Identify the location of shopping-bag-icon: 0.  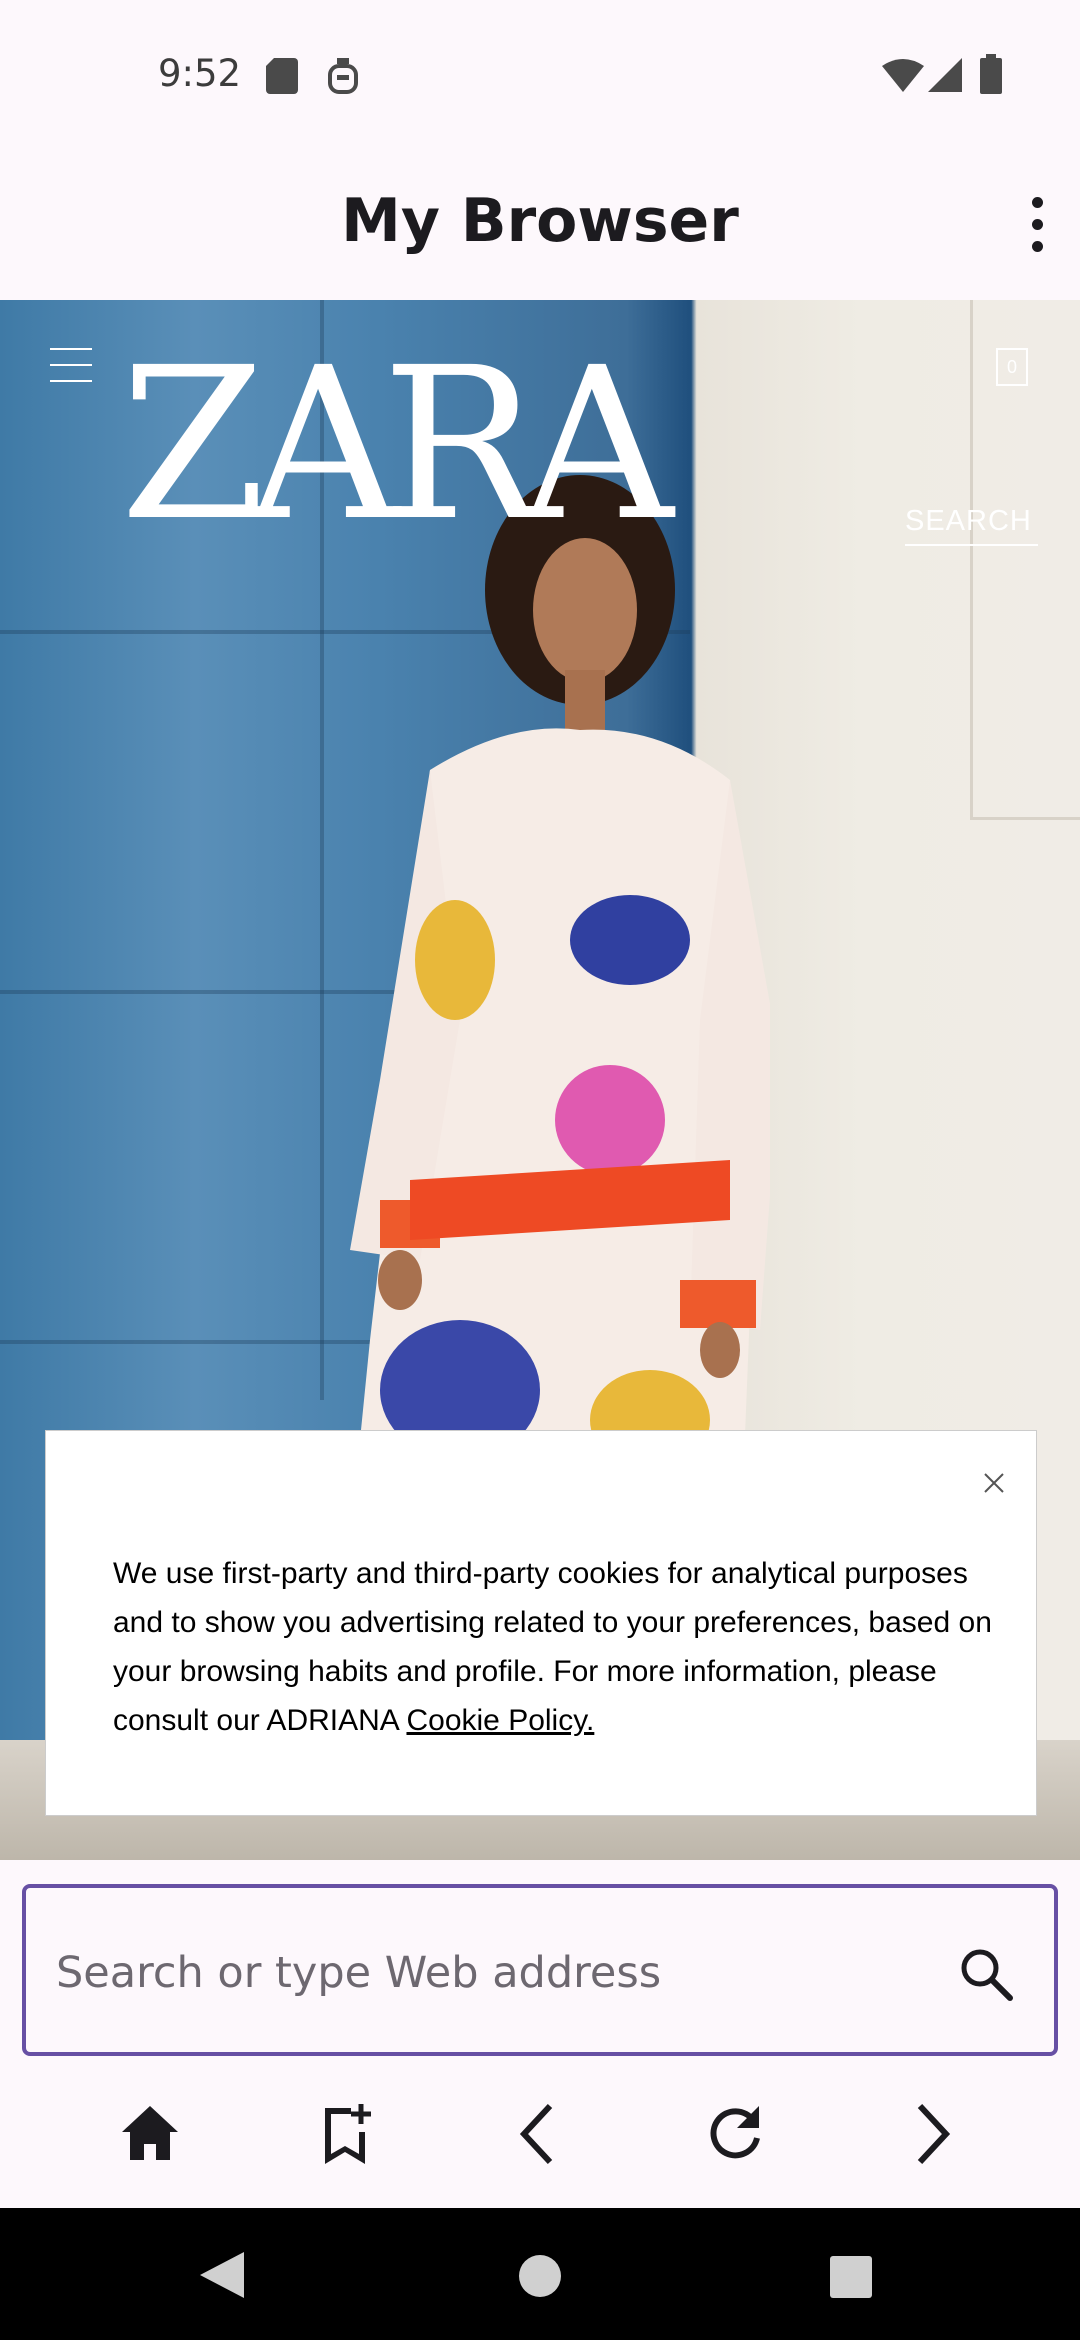
(1012, 367).